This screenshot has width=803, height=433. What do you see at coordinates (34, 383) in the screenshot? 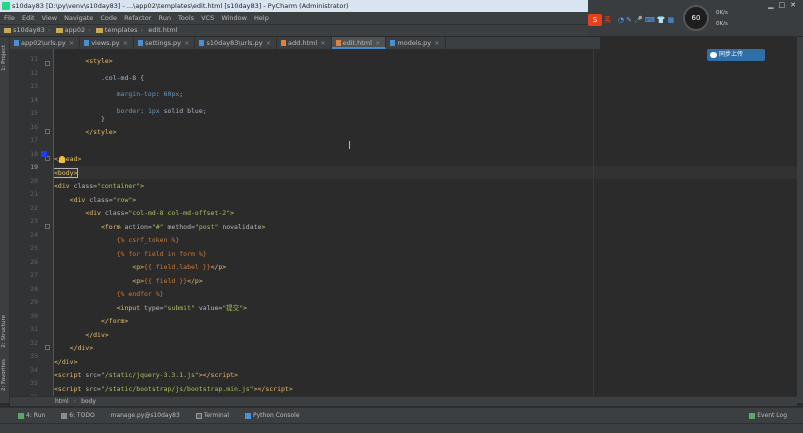
I see `line-number: 35` at bounding box center [34, 383].